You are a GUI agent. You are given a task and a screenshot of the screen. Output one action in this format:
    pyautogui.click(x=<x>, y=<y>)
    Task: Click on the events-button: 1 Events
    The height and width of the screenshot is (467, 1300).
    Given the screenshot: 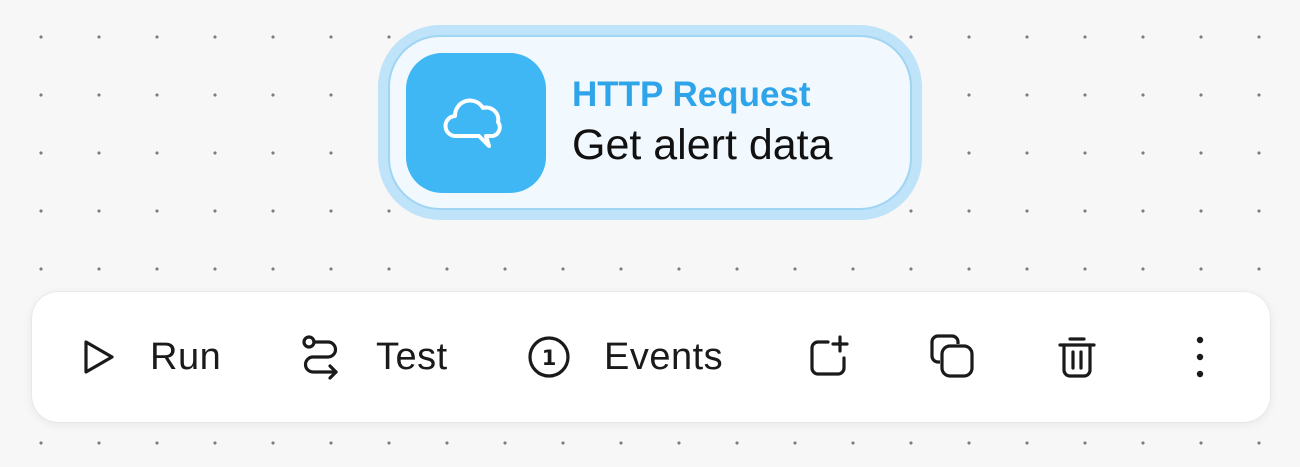 What is the action you would take?
    pyautogui.click(x=624, y=357)
    